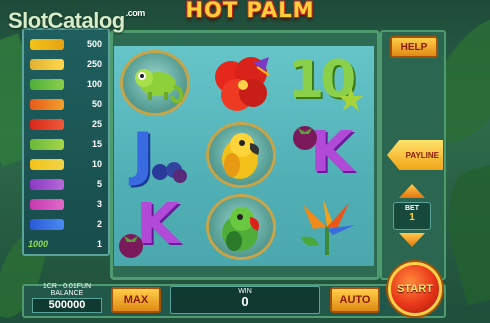  I want to click on bet-value: 1, so click(412, 217).